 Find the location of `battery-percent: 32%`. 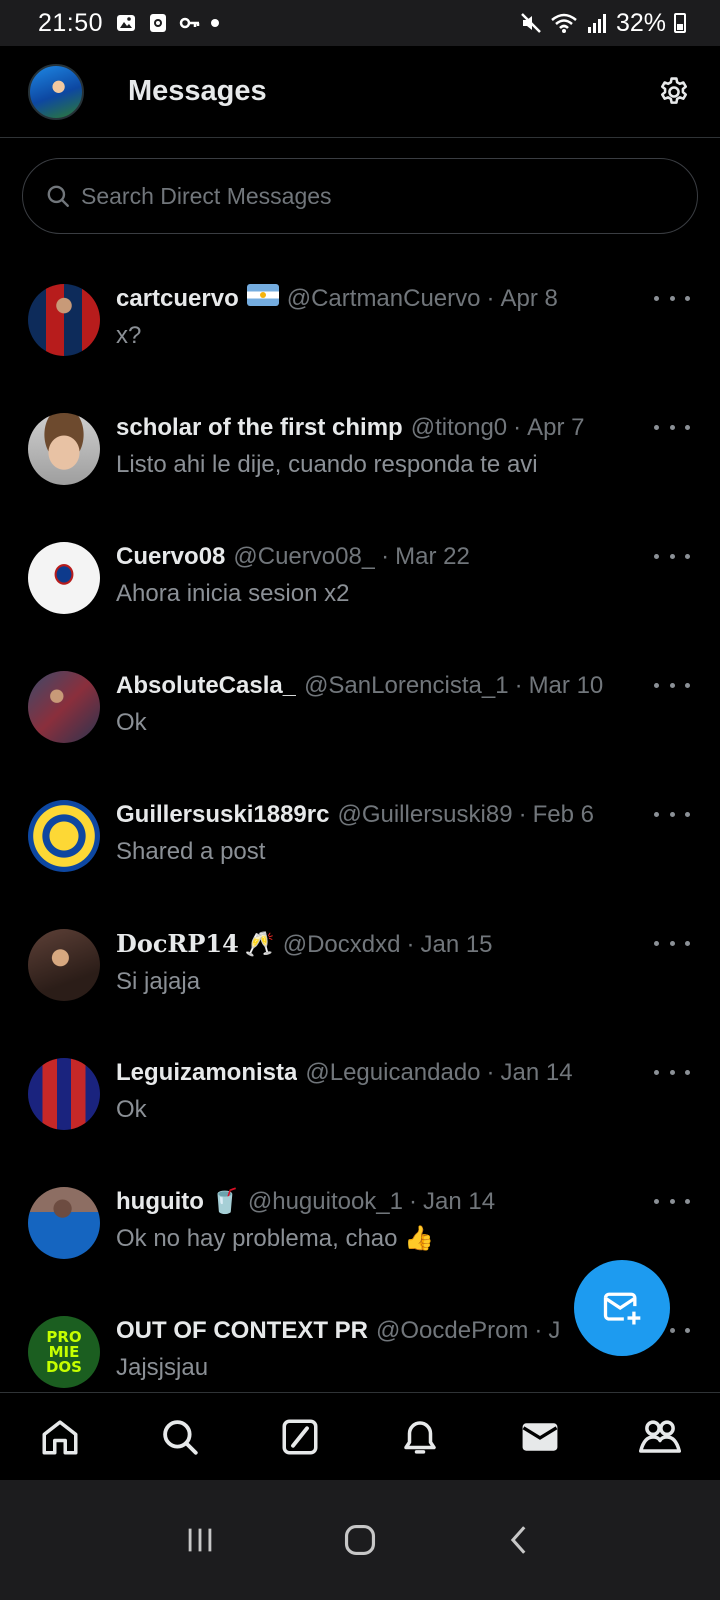

battery-percent: 32% is located at coordinates (640, 22).